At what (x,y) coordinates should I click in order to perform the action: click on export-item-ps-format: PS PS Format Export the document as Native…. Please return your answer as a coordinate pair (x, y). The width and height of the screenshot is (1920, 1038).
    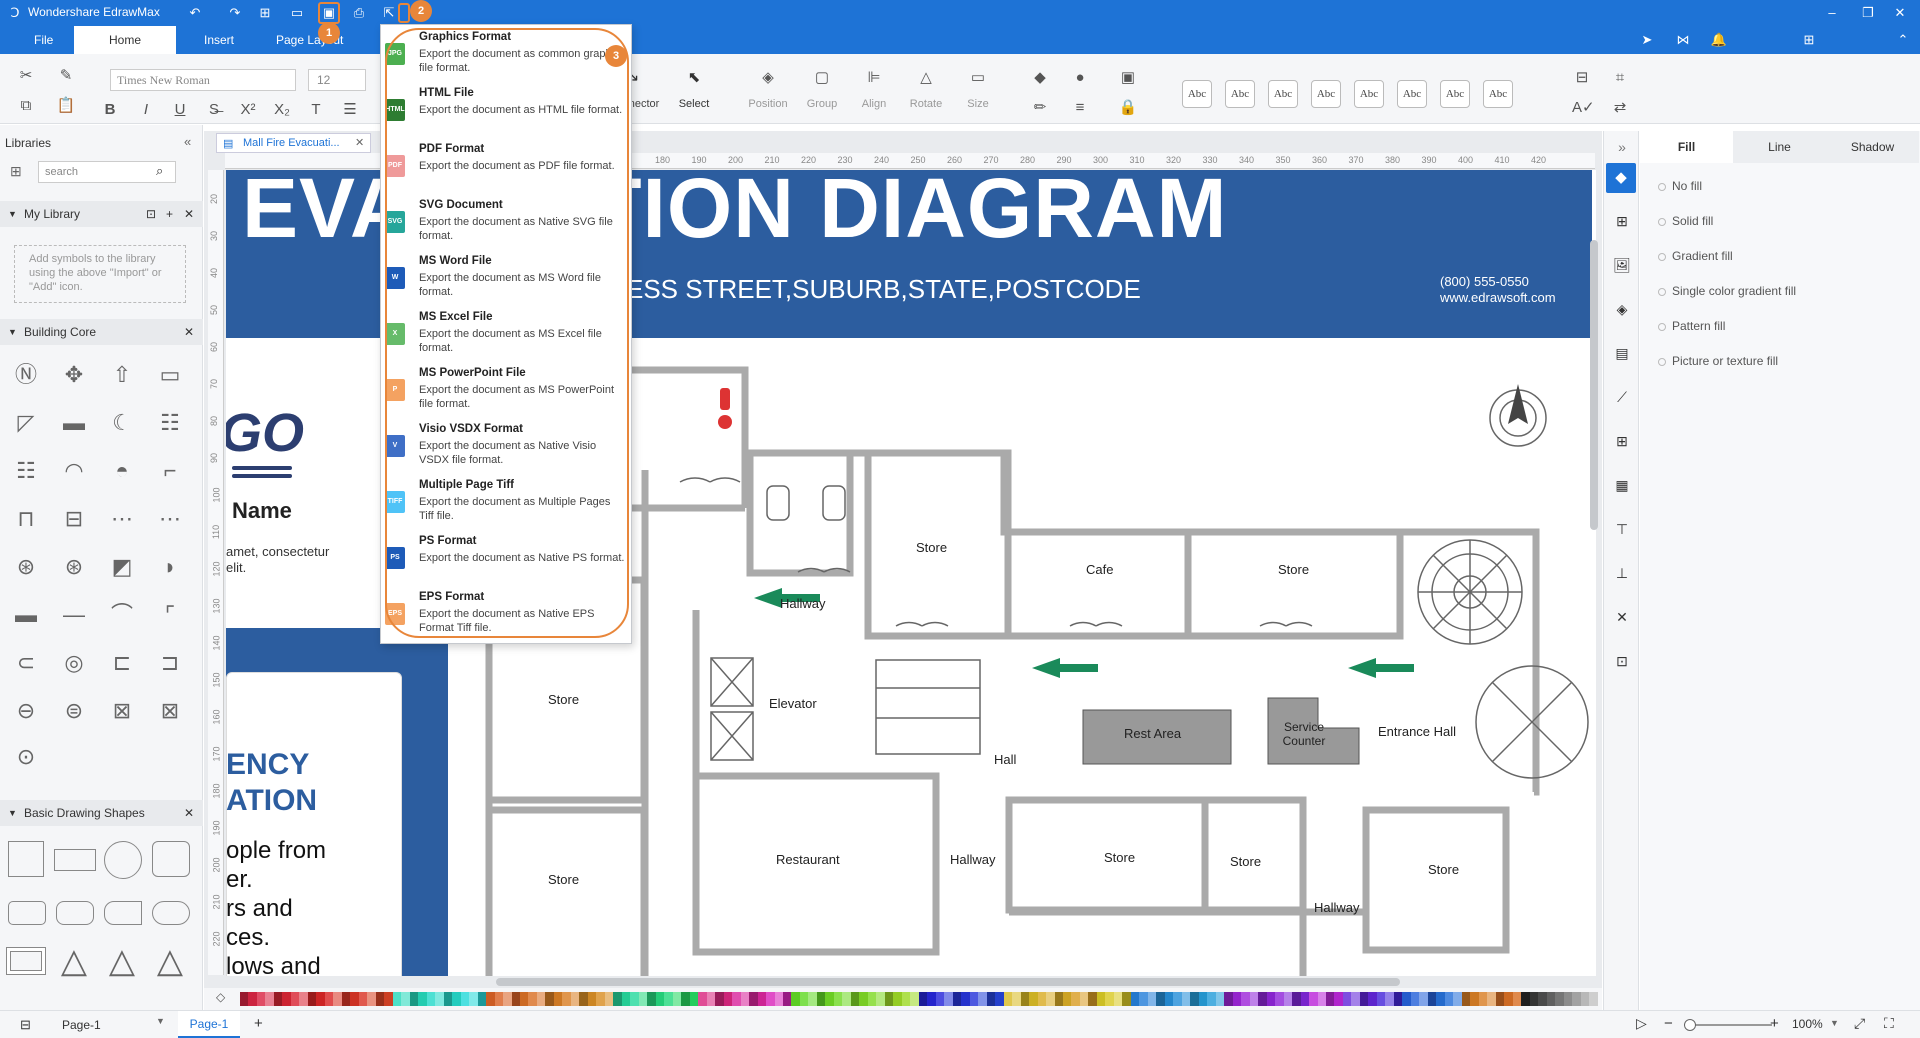
    Looking at the image, I should click on (506, 561).